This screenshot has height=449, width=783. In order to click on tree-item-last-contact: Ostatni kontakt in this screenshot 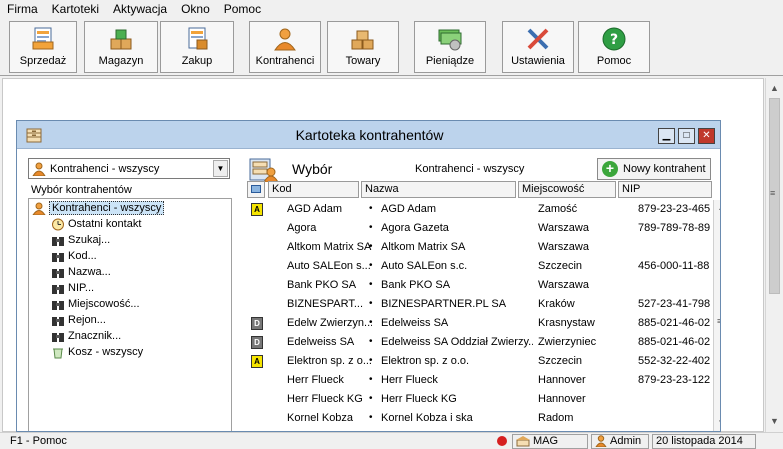, I will do `click(96, 224)`.